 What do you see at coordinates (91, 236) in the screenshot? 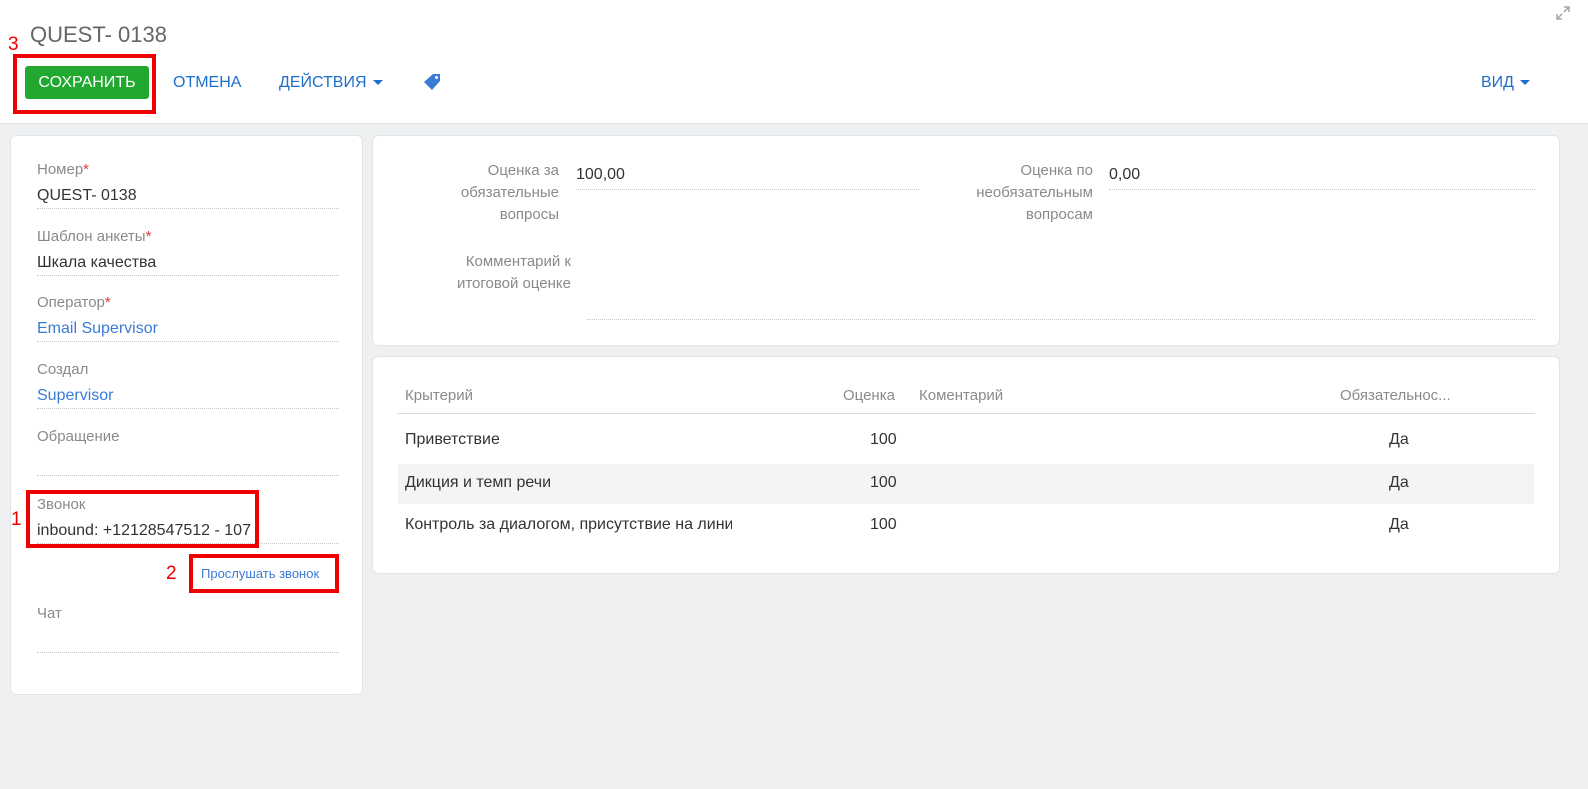
I see `template-label: Шаблон анкеты` at bounding box center [91, 236].